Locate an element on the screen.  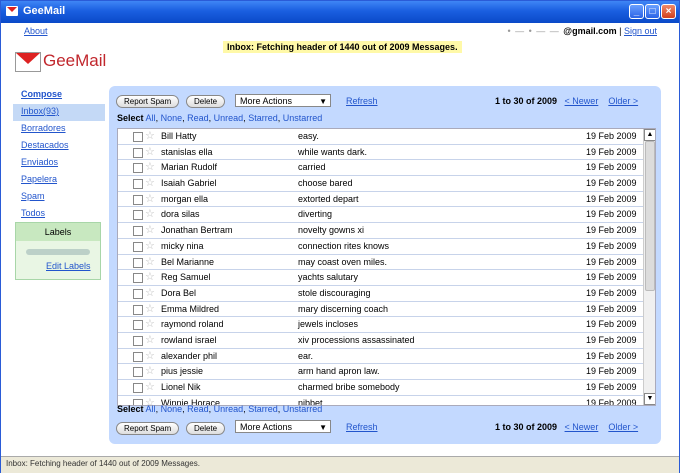
report-spam-button-bottom: Report Spam is located at coordinates (148, 428).